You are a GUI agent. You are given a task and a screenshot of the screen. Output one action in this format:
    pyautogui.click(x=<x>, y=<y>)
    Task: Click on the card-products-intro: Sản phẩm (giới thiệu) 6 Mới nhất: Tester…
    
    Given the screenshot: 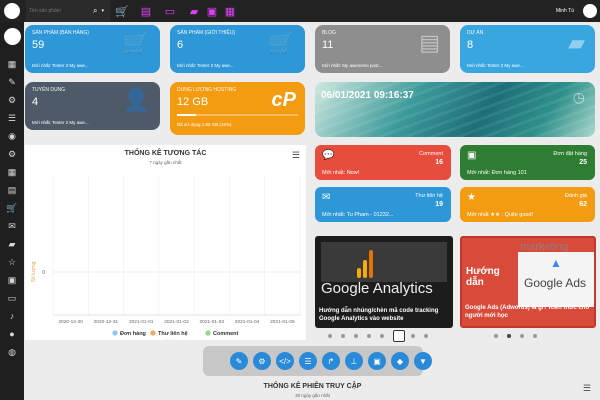 What is the action you would take?
    pyautogui.click(x=237, y=49)
    